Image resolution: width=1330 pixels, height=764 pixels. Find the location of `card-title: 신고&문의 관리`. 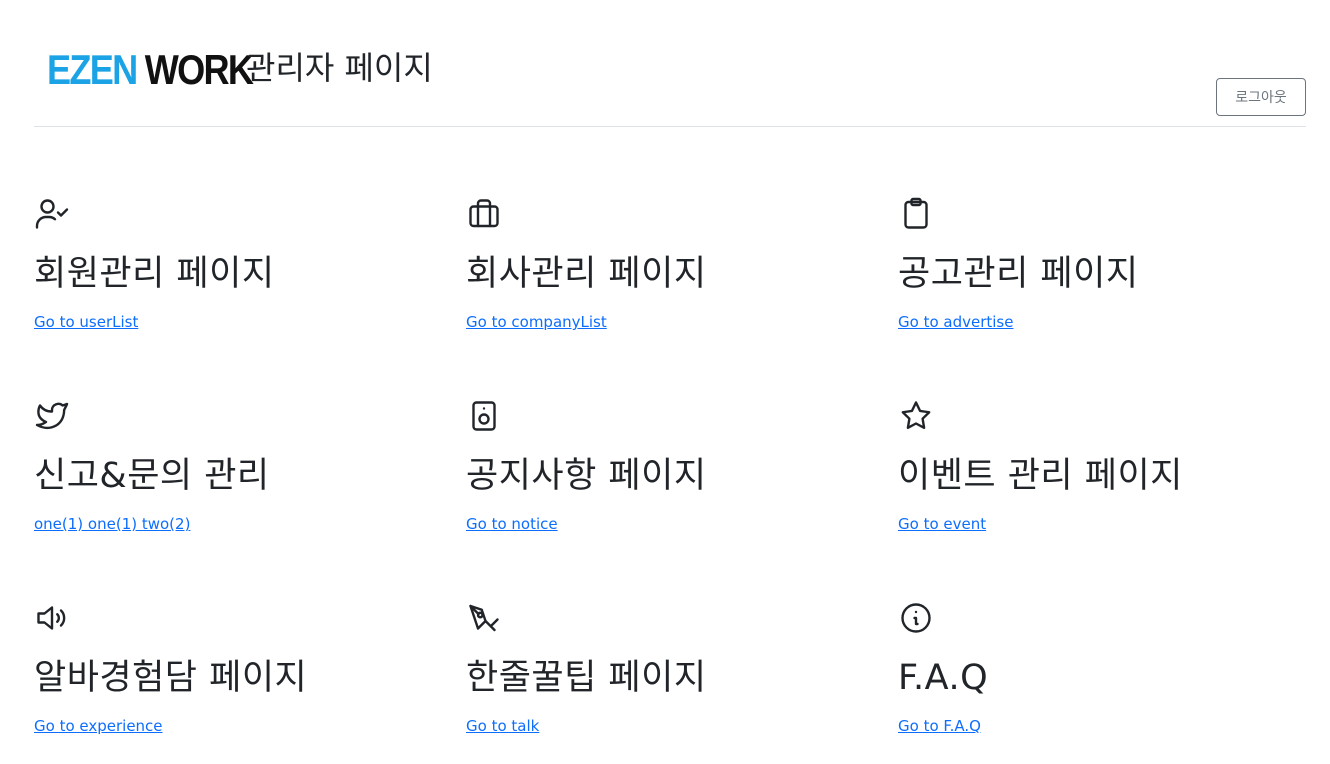

card-title: 신고&문의 관리 is located at coordinates (152, 476).